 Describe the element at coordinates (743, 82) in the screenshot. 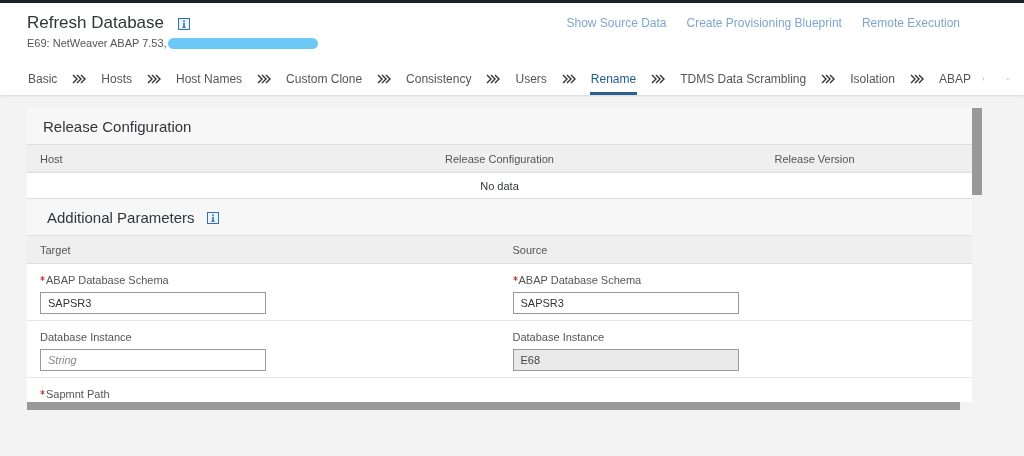

I see `step-tab: TDMS Data Scrambling` at that location.